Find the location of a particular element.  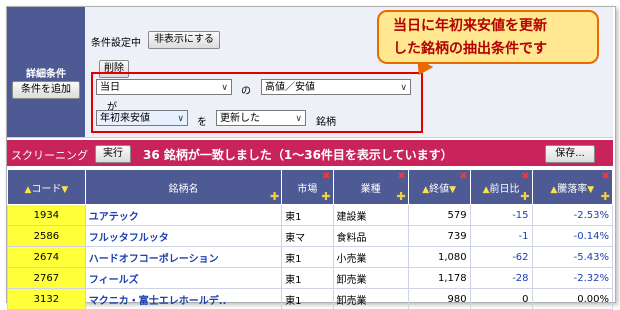

condition-price-type-select: 高値／安値 ∨ is located at coordinates (336, 87).